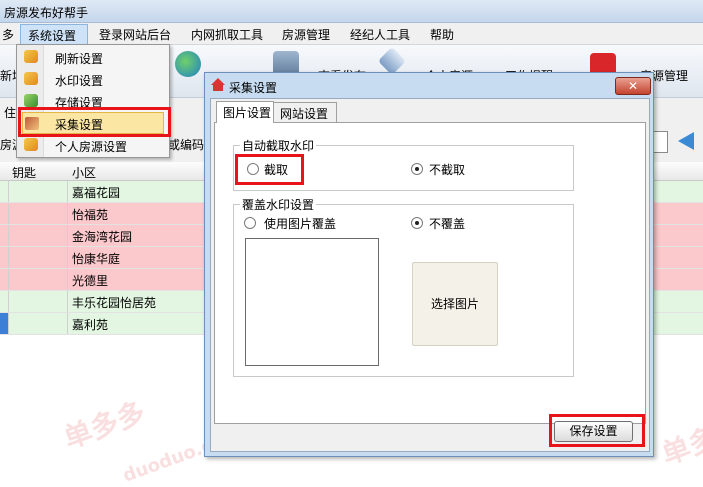  I want to click on tab-label: 图片设置, so click(247, 113).